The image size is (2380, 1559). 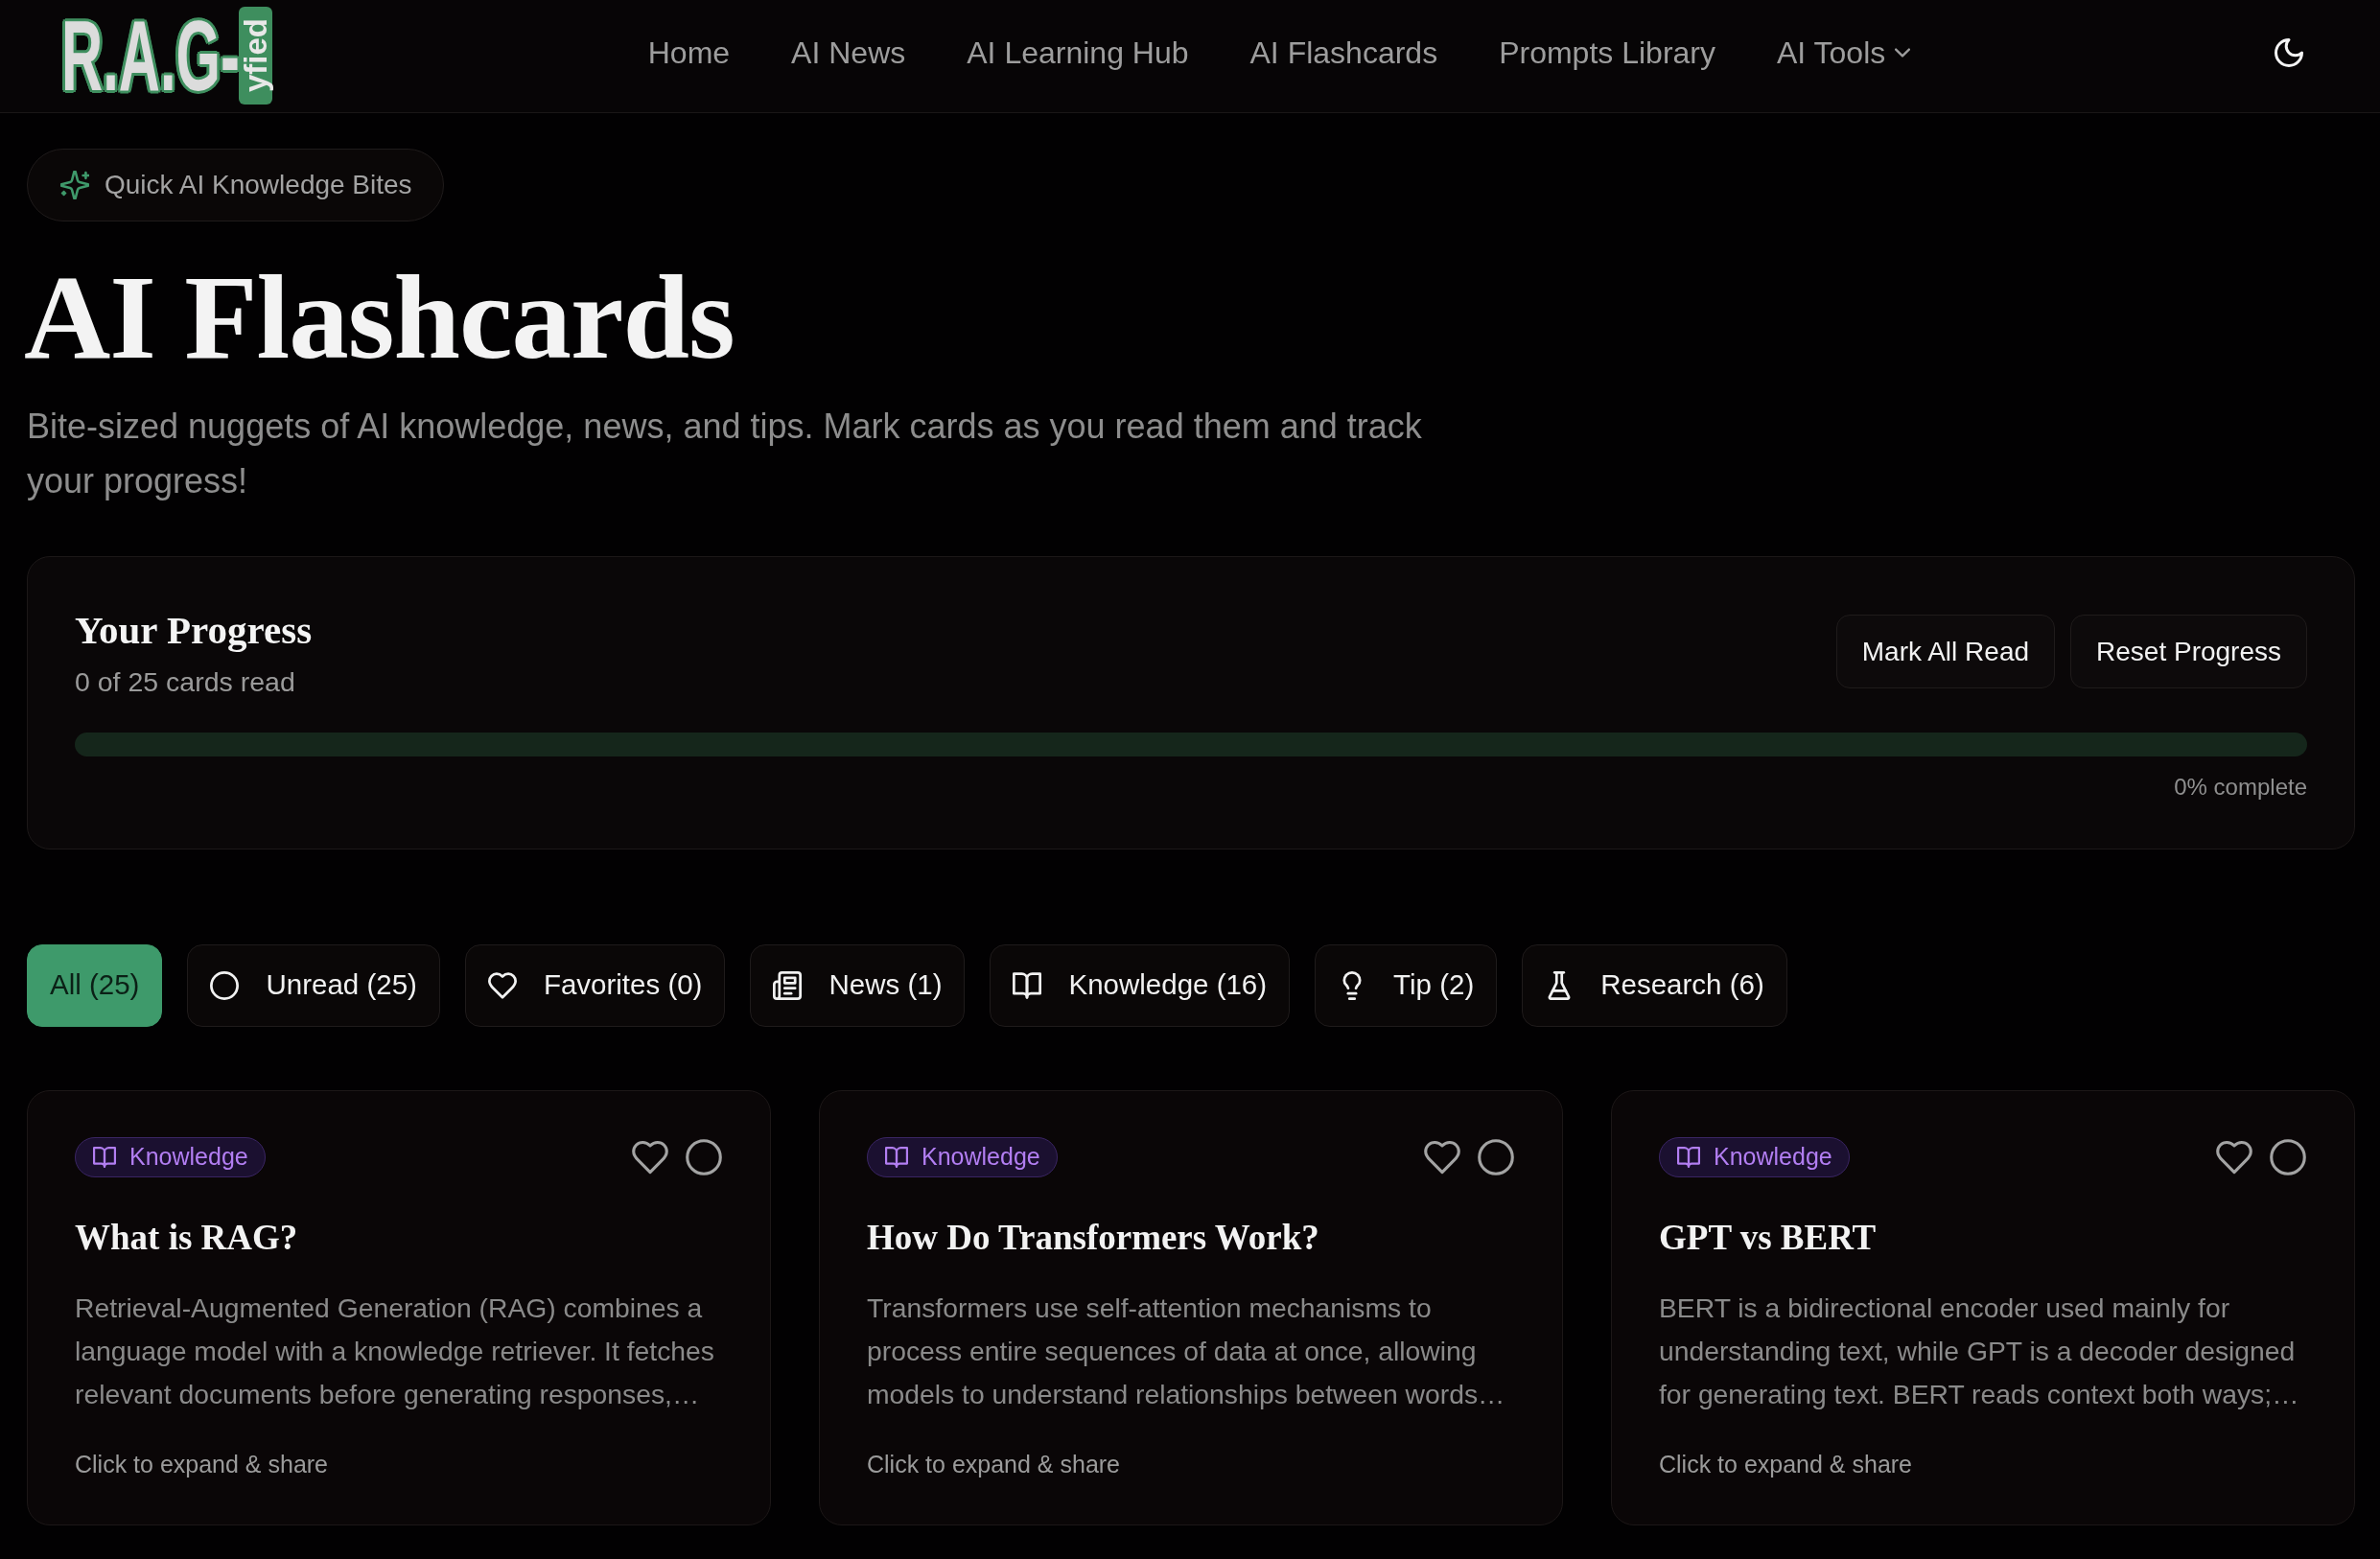 What do you see at coordinates (1343, 52) in the screenshot?
I see `nav-link: AI Flashcards` at bounding box center [1343, 52].